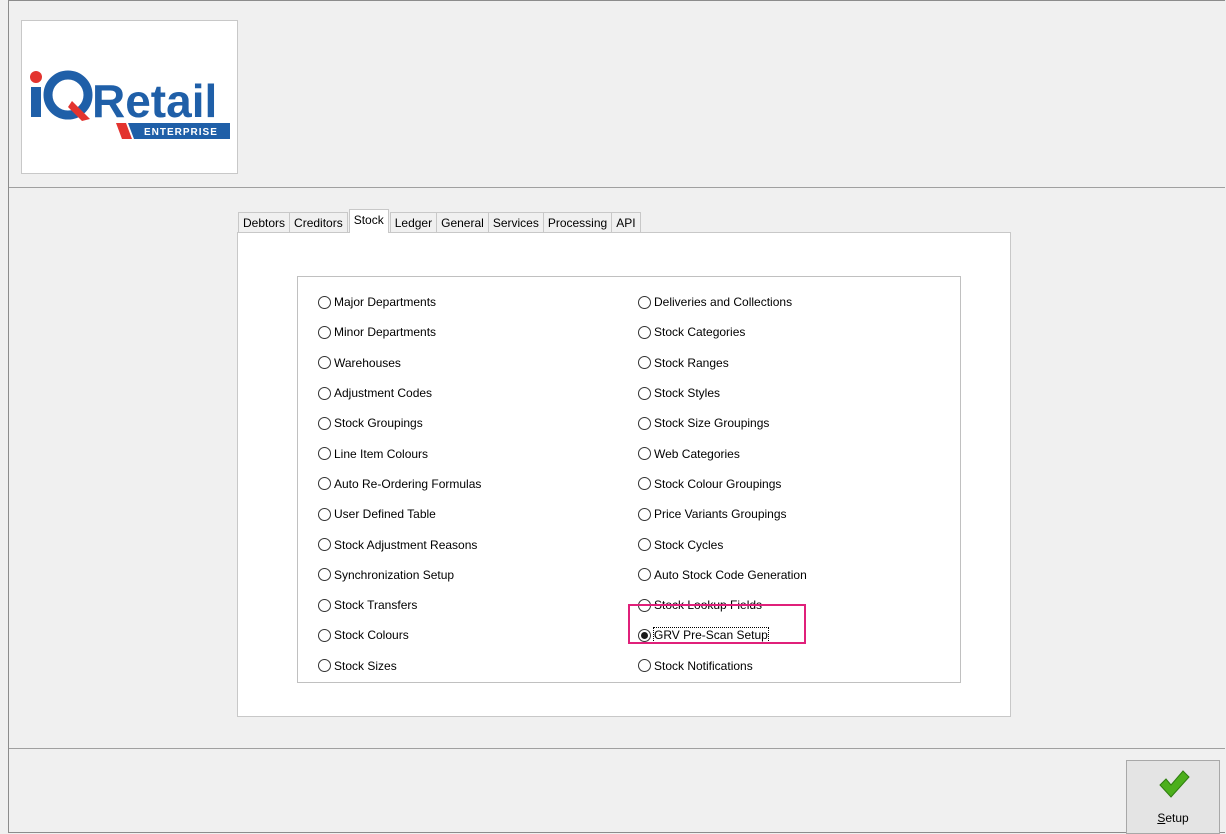 This screenshot has width=1226, height=834. I want to click on tab-ledger: Ledger, so click(413, 222).